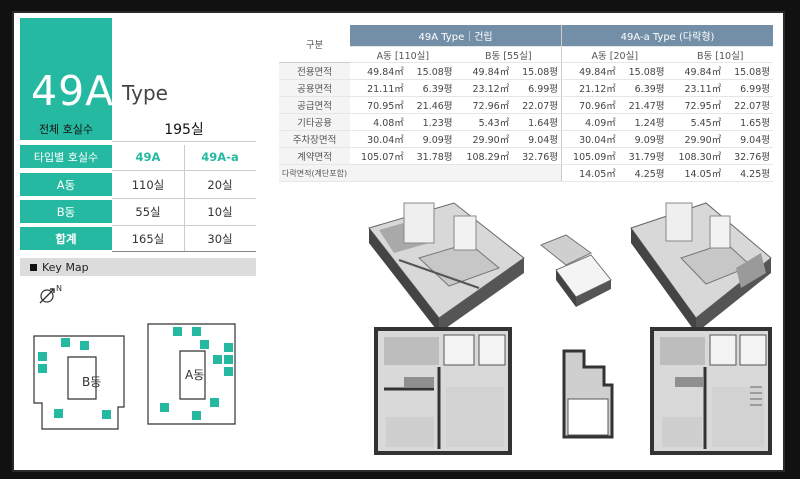 This screenshot has width=800, height=479. Describe the element at coordinates (65, 267) in the screenshot. I see `keymap-title: Key Map` at that location.